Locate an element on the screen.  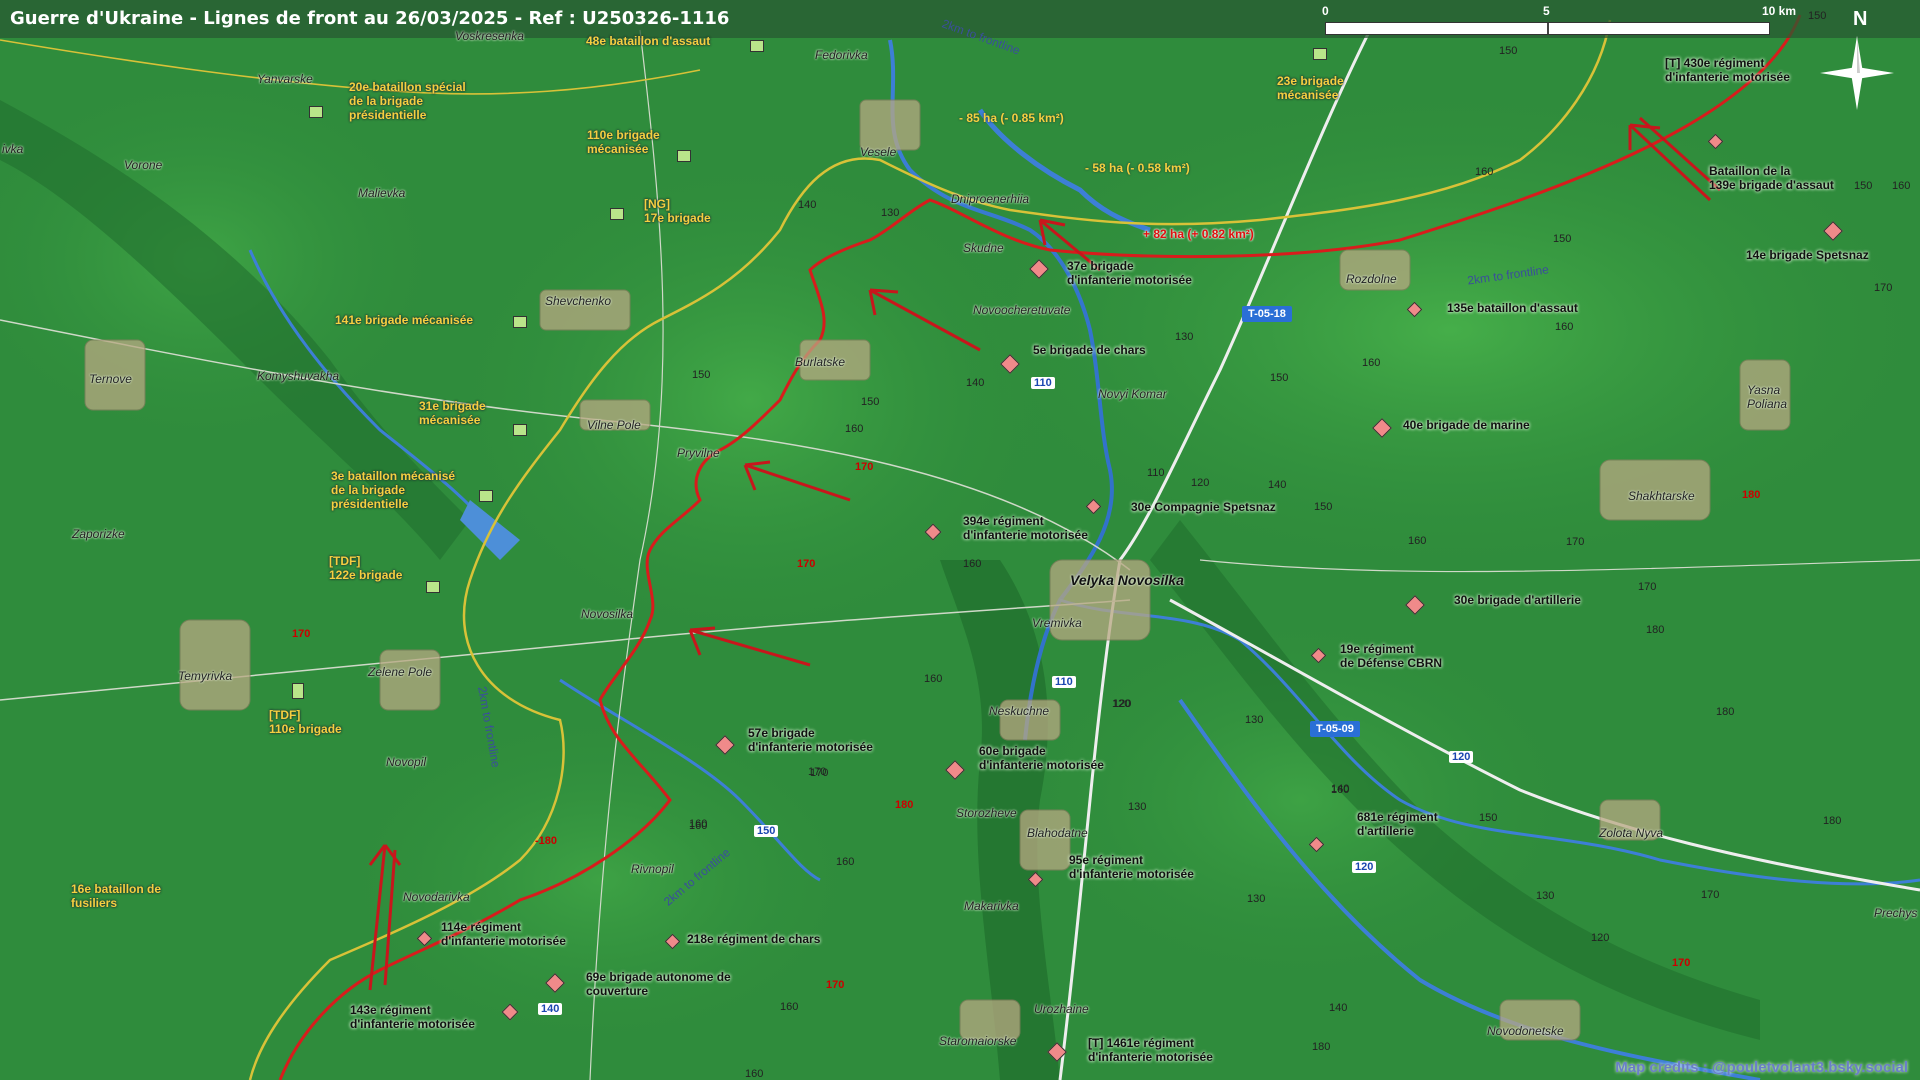
town-label: Vorone is located at coordinates (143, 165).